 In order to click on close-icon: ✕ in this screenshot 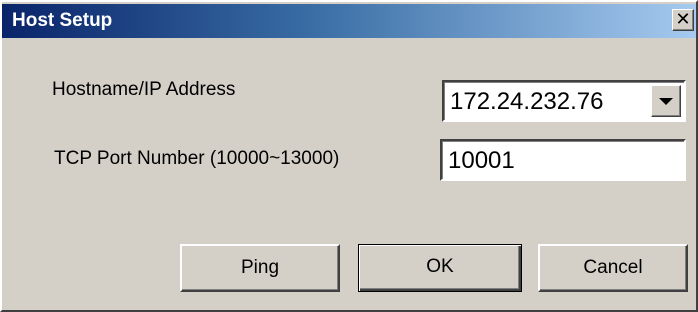, I will do `click(683, 19)`.